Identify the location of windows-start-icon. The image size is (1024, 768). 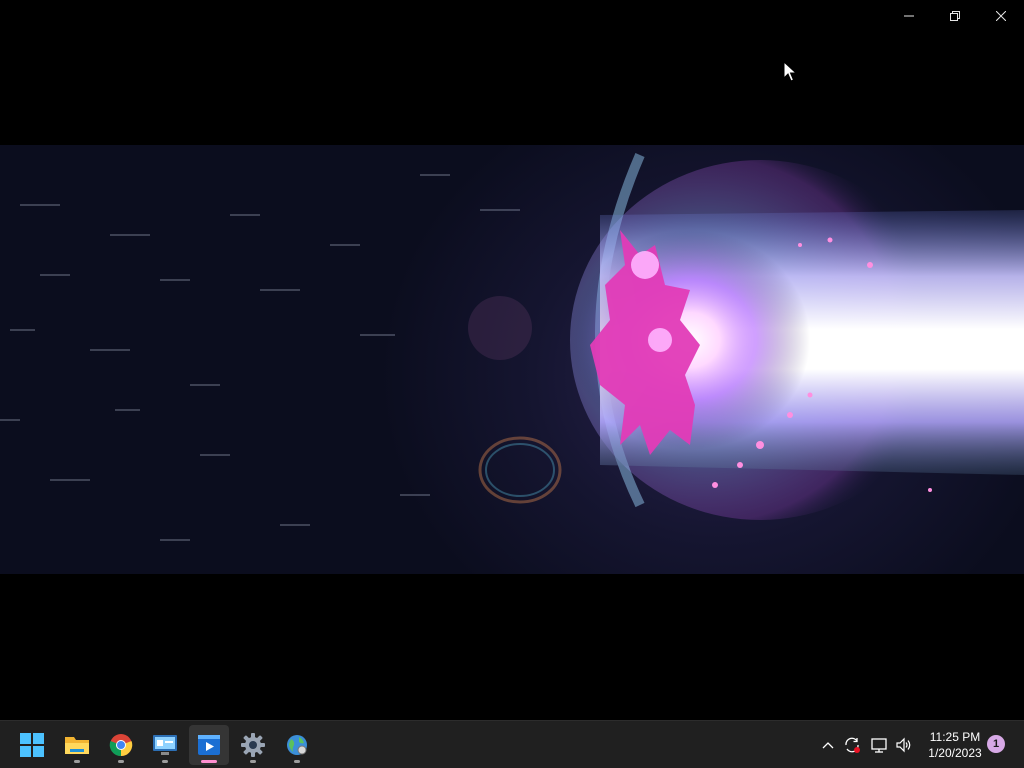
(32, 745).